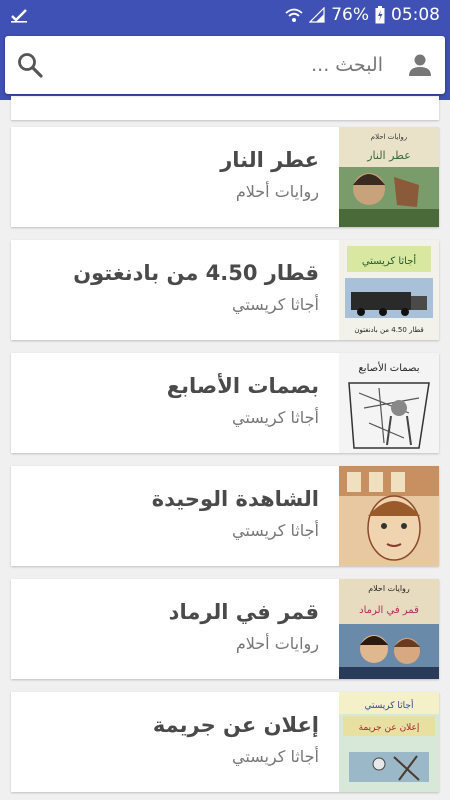 The width and height of the screenshot is (450, 800). What do you see at coordinates (37, 65) in the screenshot?
I see `search-icon` at bounding box center [37, 65].